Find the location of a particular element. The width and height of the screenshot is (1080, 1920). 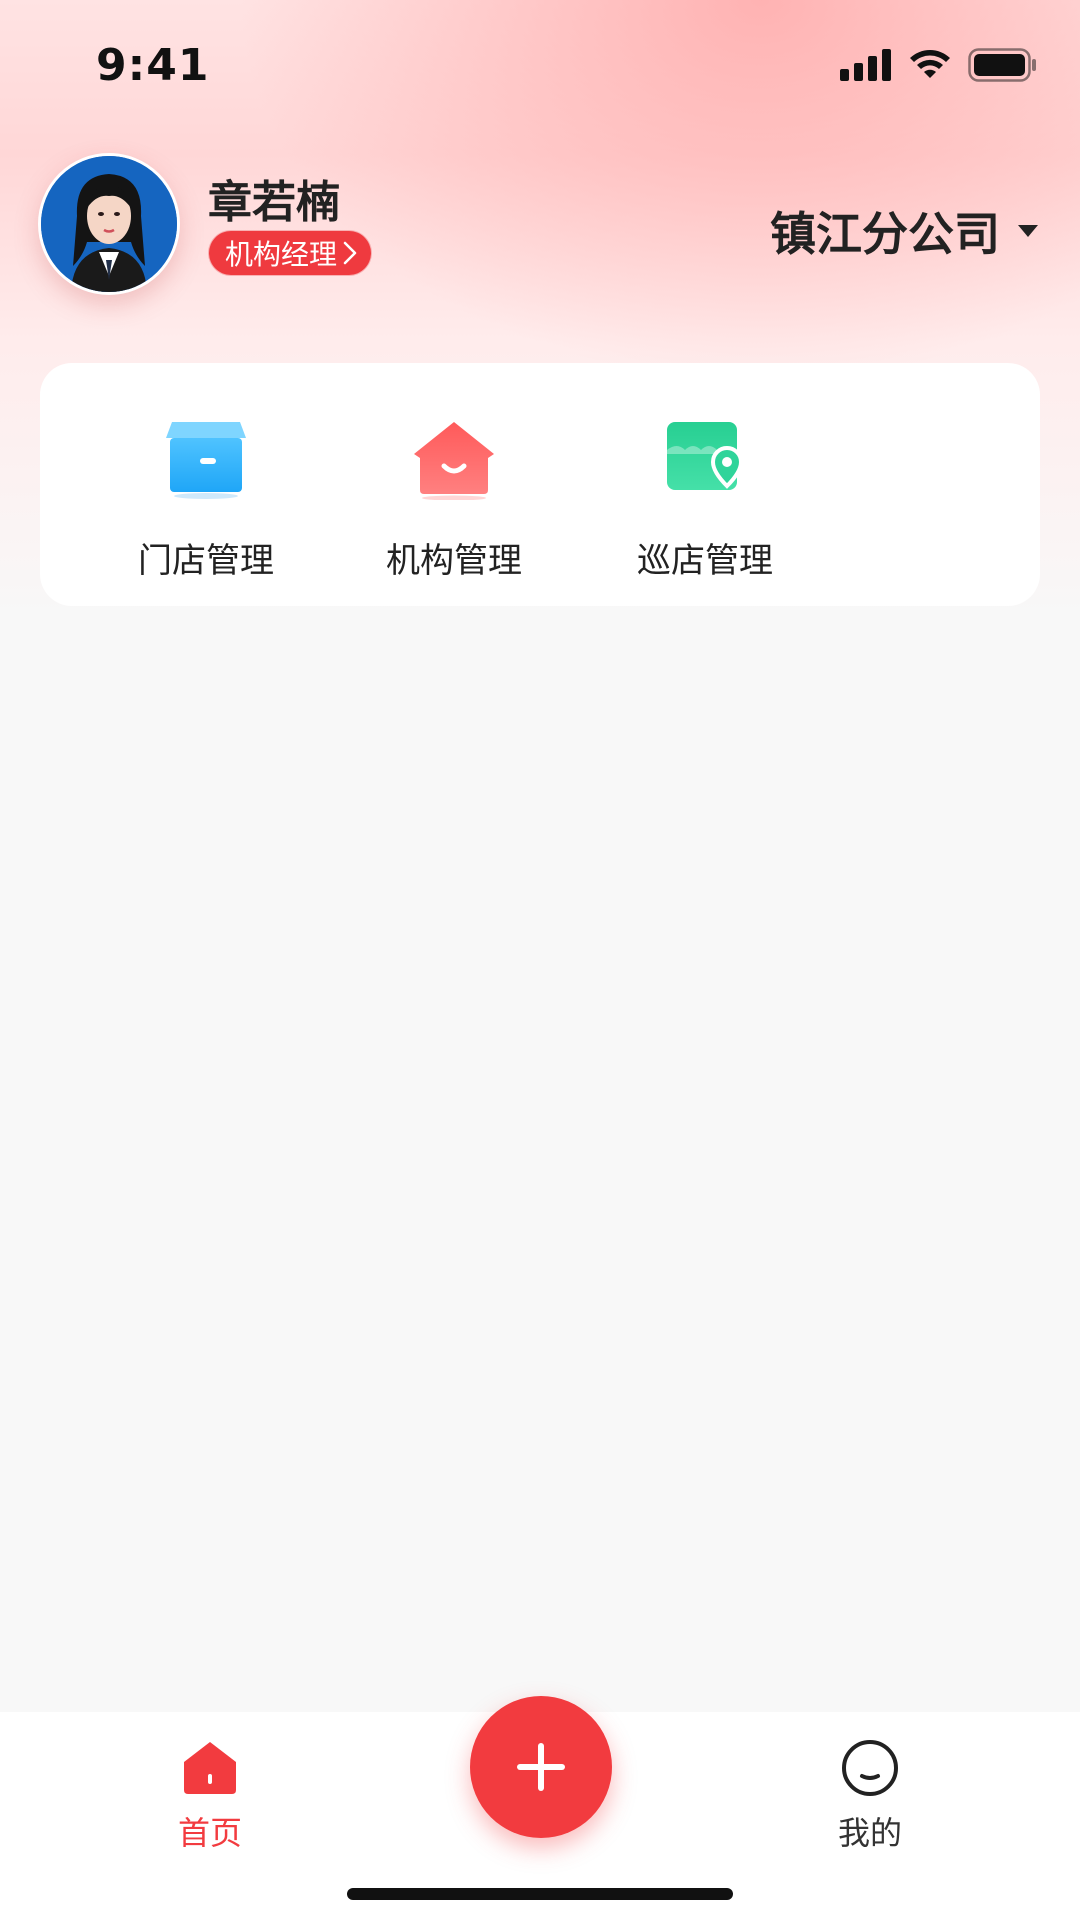

tab-mine-label: 我的 is located at coordinates (869, 1833).